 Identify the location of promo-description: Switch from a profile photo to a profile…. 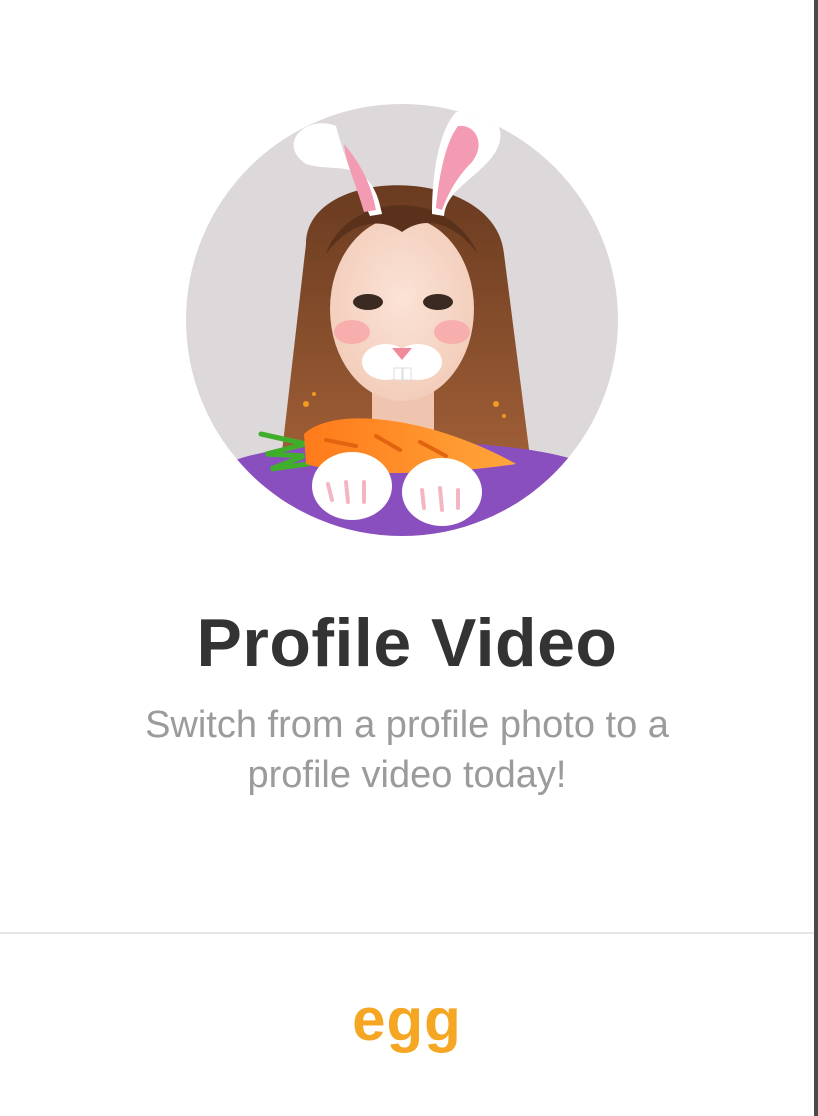
(407, 750).